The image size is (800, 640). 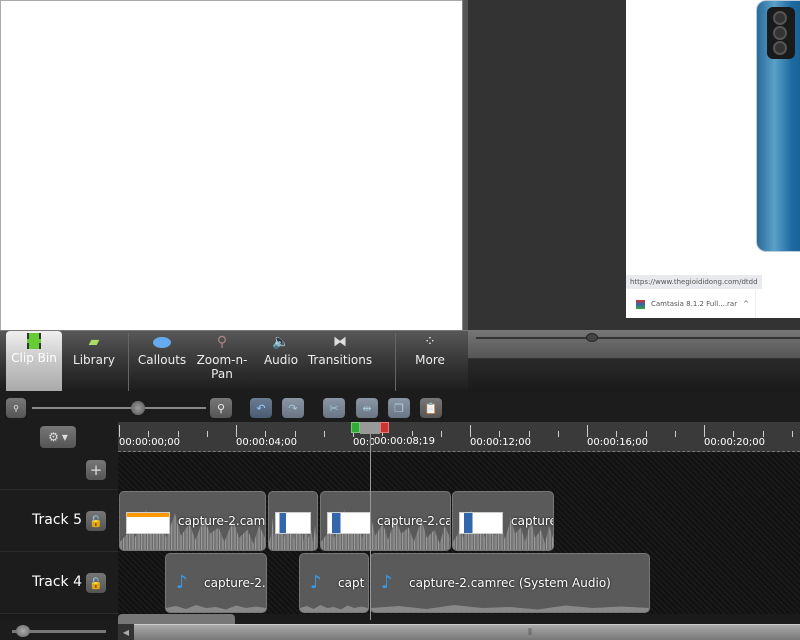 I want to click on redo-icon: ↷, so click(x=293, y=408).